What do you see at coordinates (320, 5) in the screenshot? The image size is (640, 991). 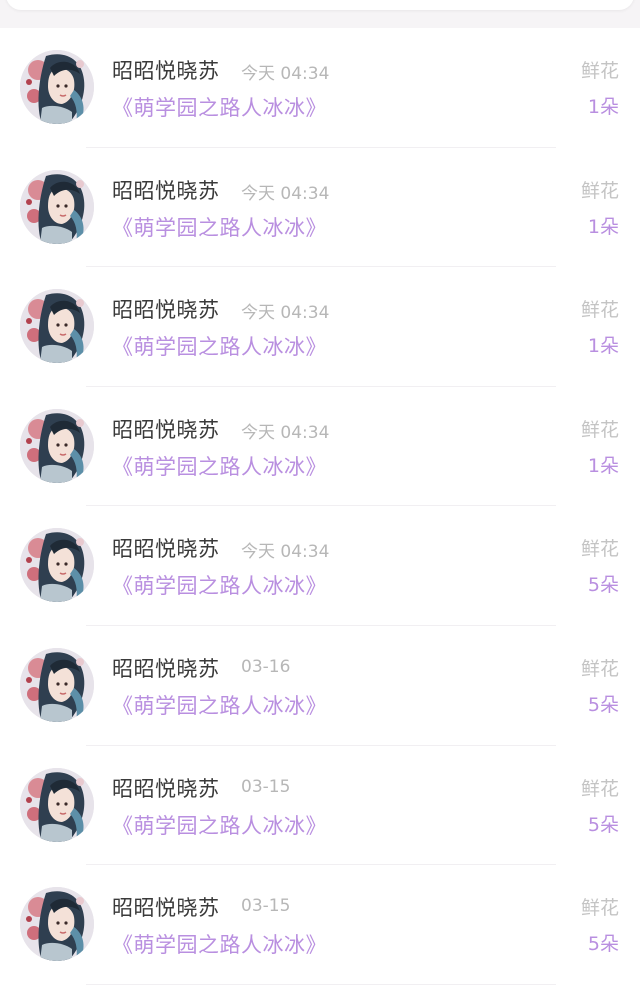 I see `top-card` at bounding box center [320, 5].